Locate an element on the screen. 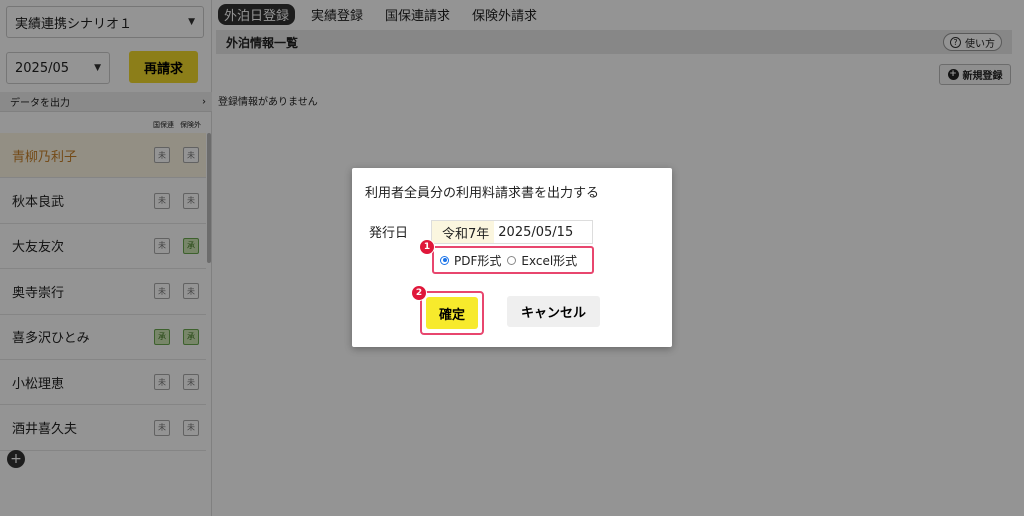 The width and height of the screenshot is (1024, 516). confirm-button: 確定 is located at coordinates (452, 313).